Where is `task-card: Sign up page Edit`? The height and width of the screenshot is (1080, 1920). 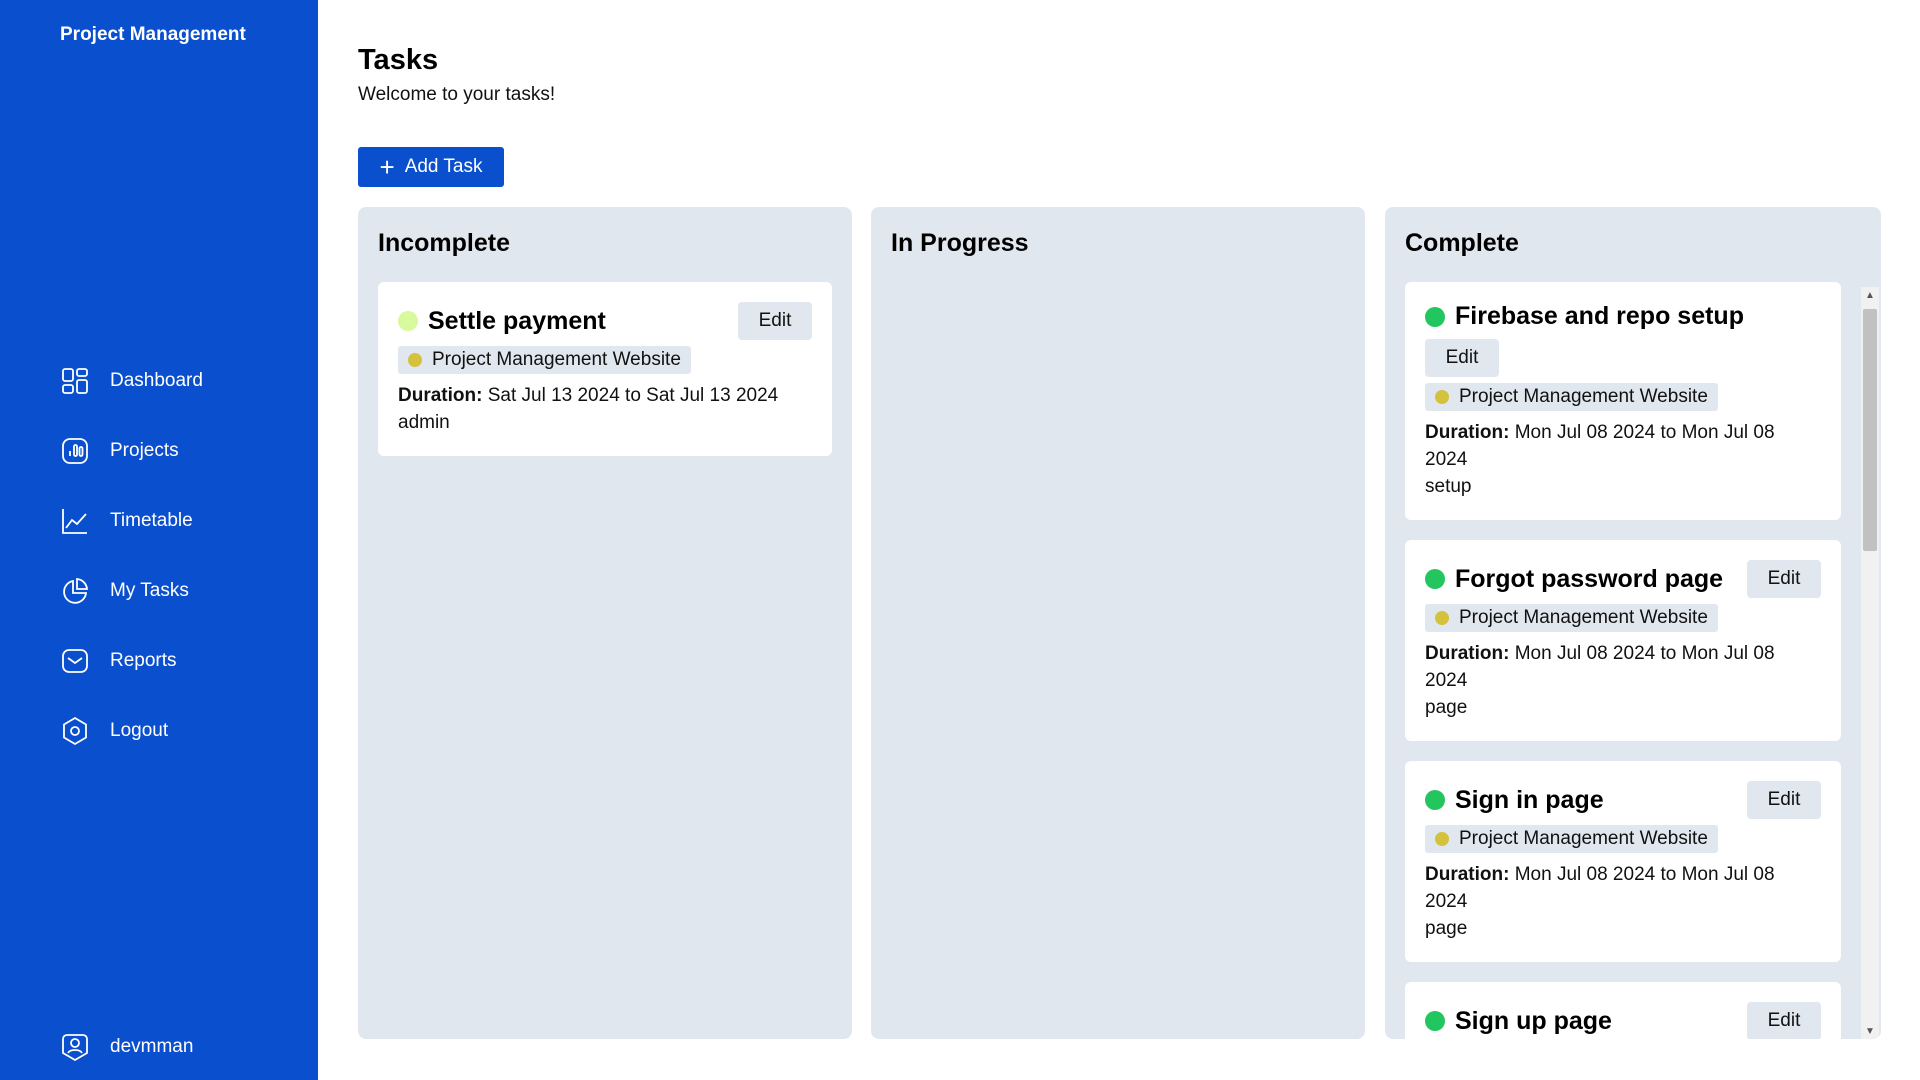
task-card: Sign up page Edit is located at coordinates (1623, 1010).